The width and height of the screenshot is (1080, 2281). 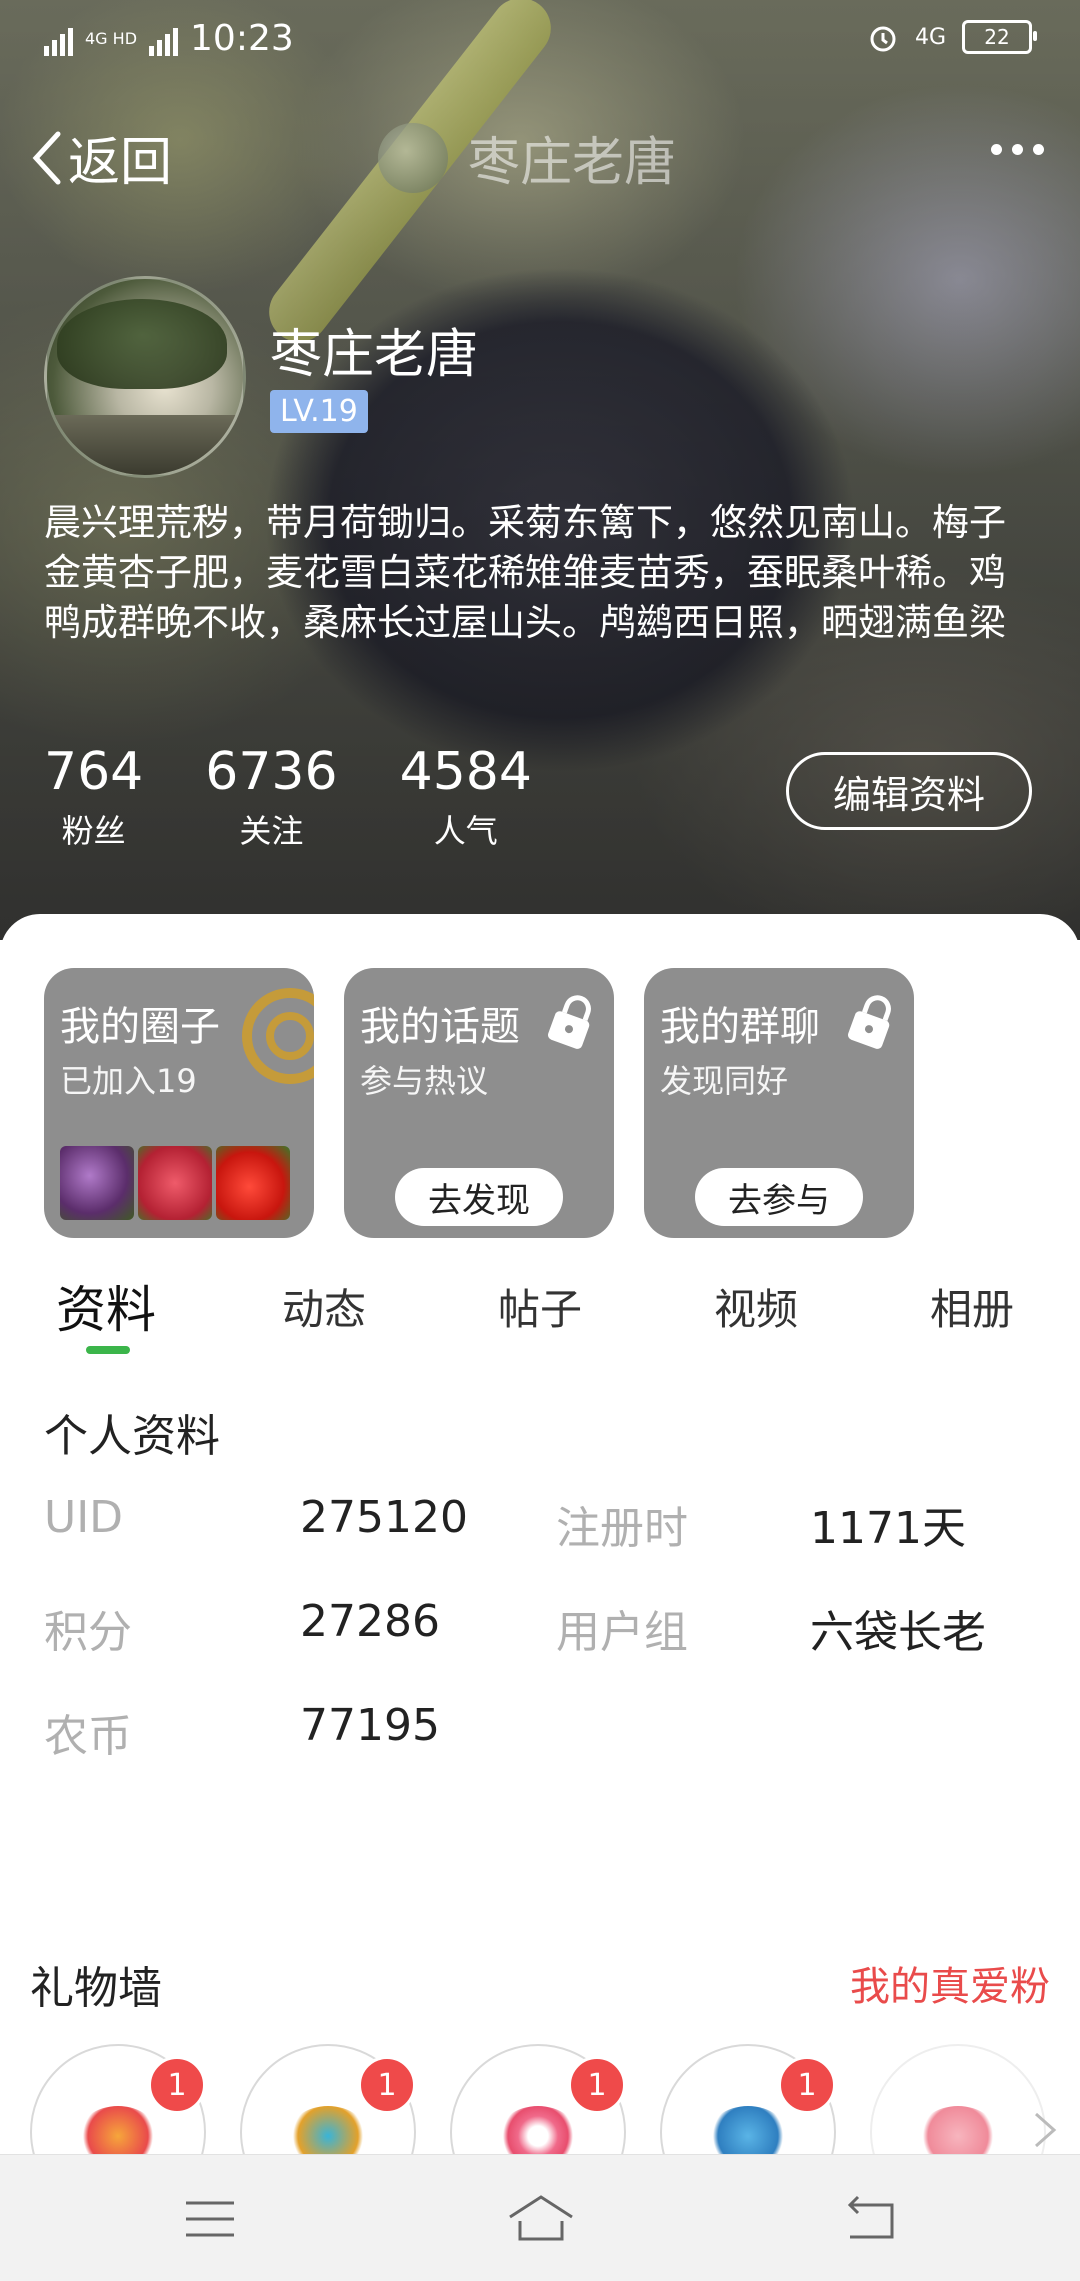 What do you see at coordinates (93, 831) in the screenshot?
I see `stat-label: 粉丝` at bounding box center [93, 831].